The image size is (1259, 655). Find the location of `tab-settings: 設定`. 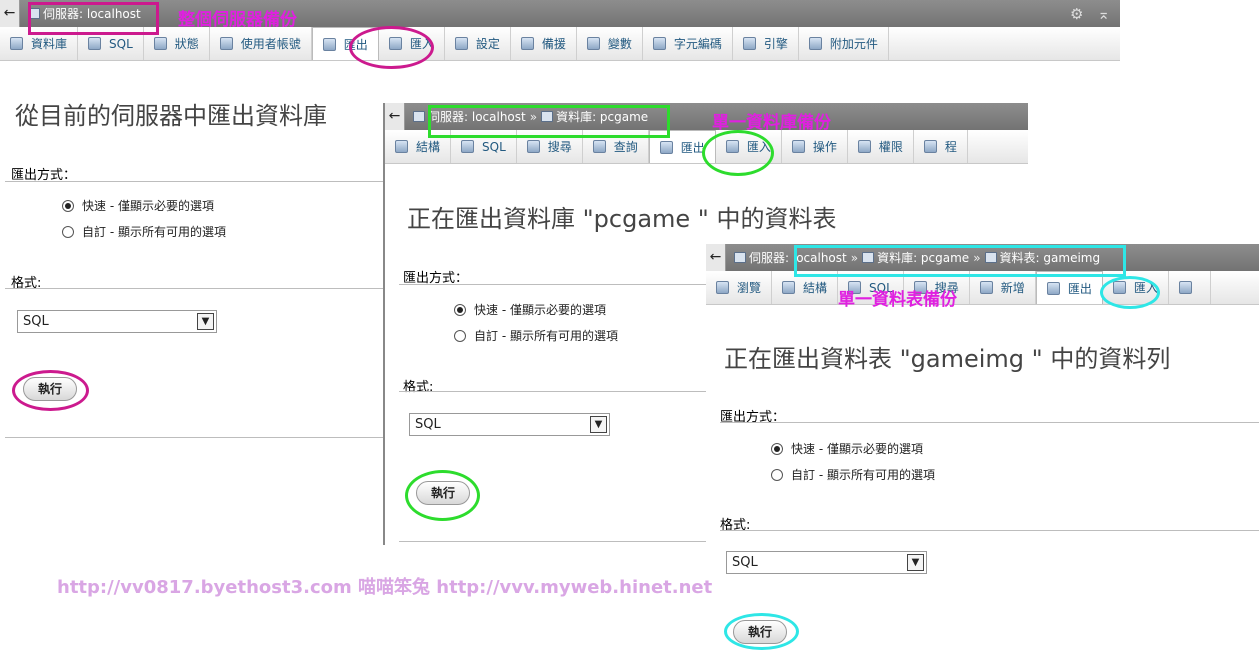

tab-settings: 設定 is located at coordinates (478, 43).